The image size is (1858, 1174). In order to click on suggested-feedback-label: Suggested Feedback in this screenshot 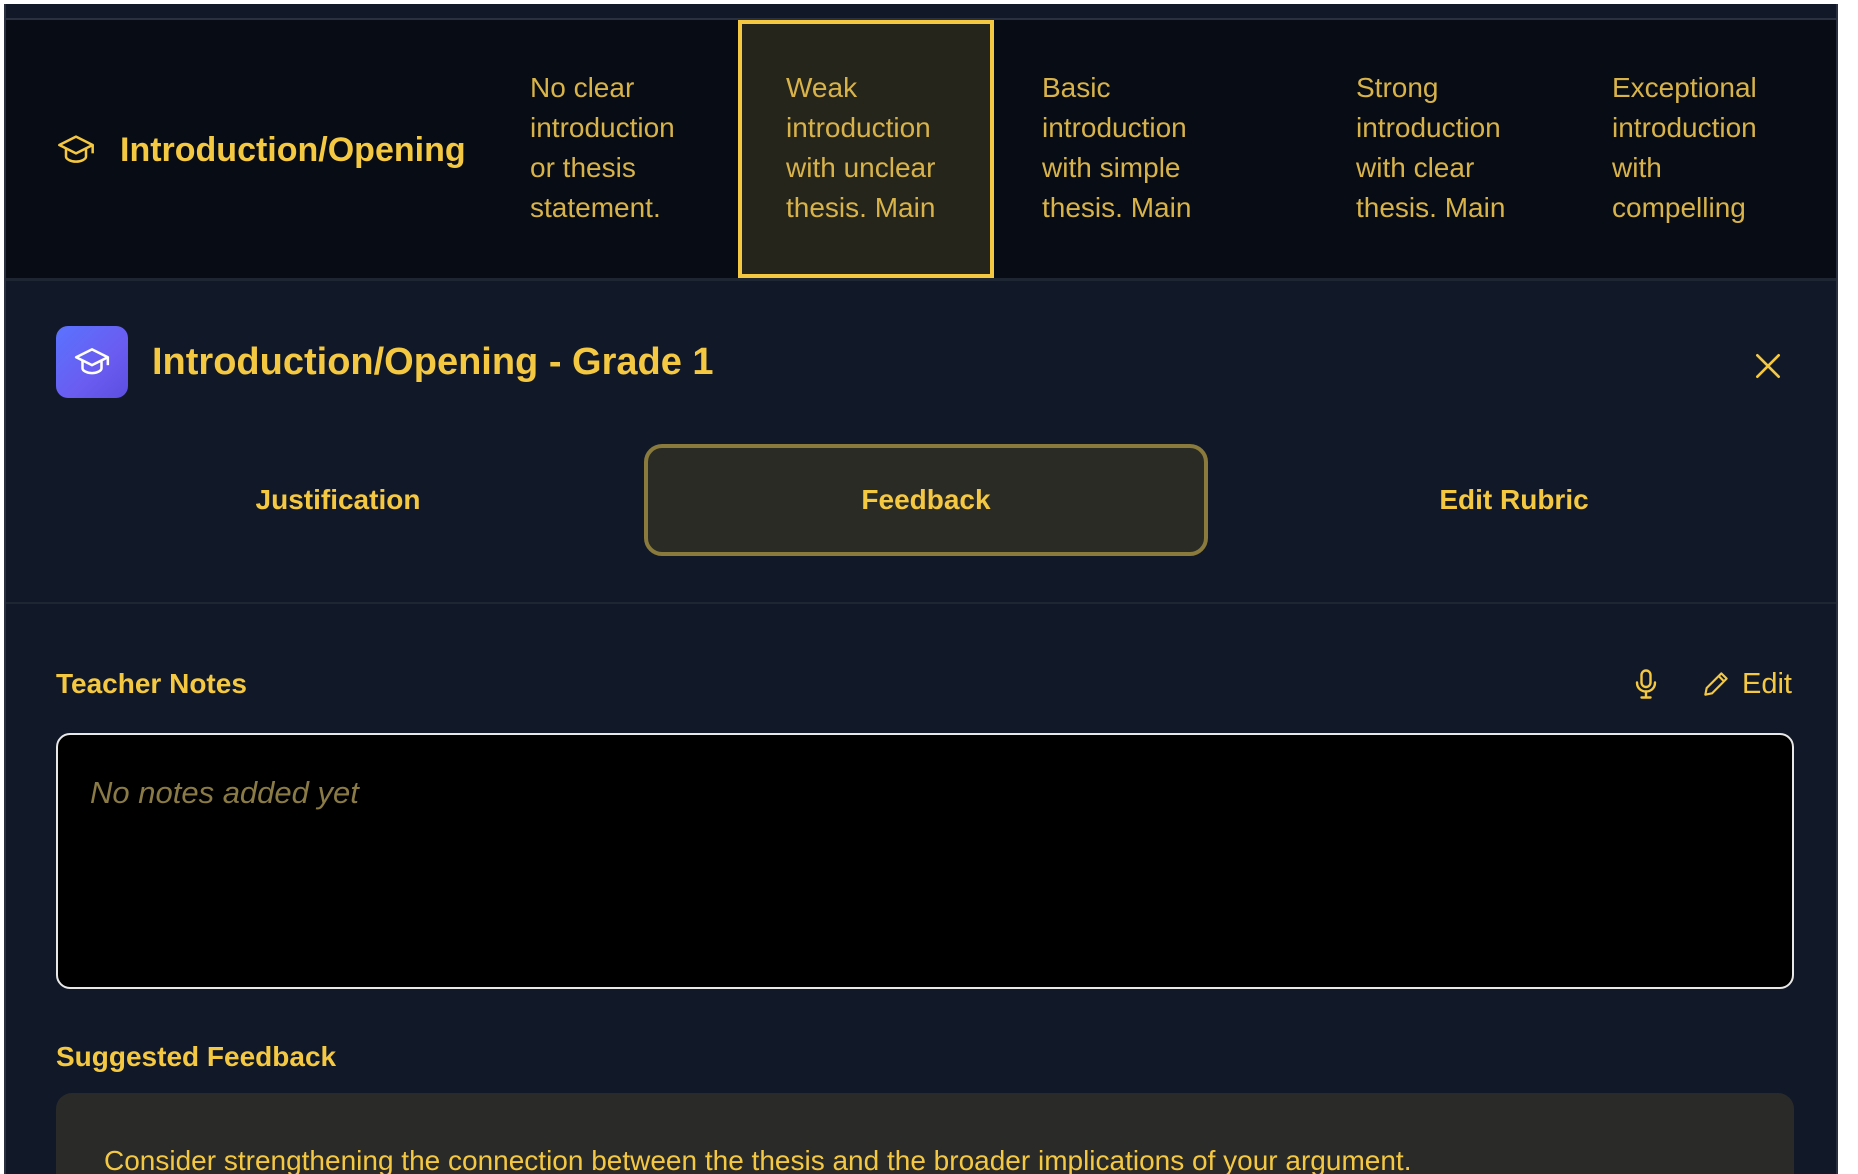, I will do `click(196, 1056)`.